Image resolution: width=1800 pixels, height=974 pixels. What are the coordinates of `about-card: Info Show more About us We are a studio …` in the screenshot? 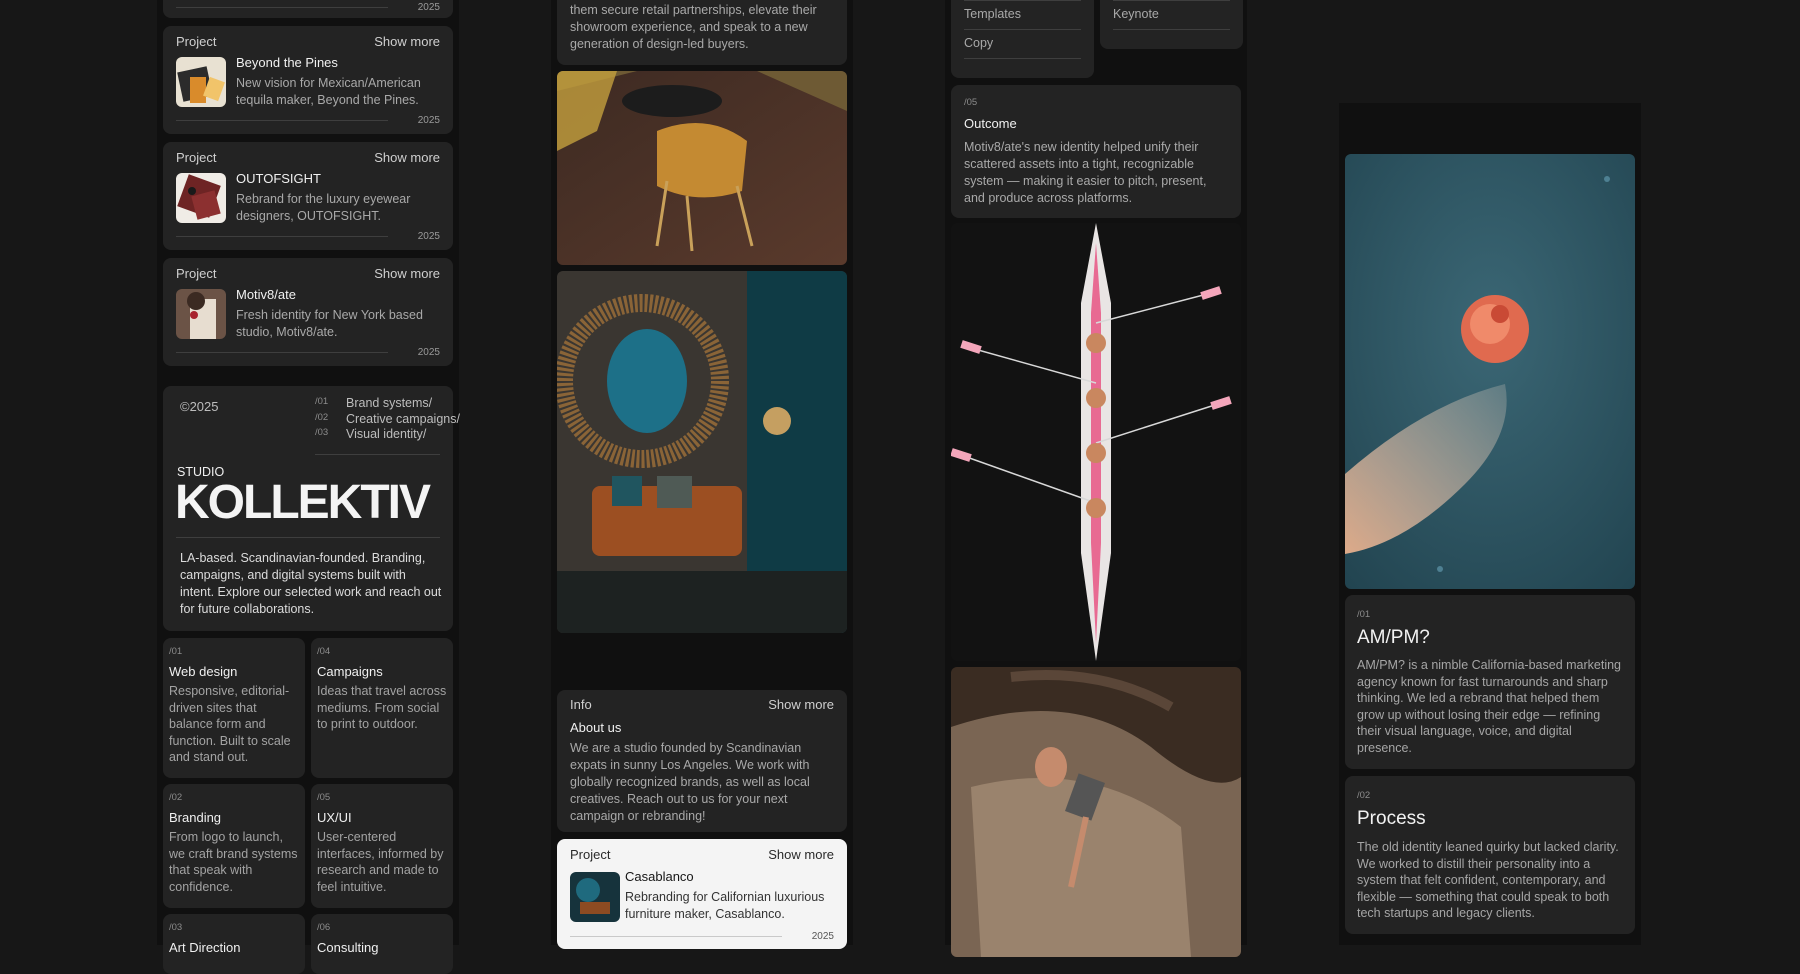 It's located at (702, 761).